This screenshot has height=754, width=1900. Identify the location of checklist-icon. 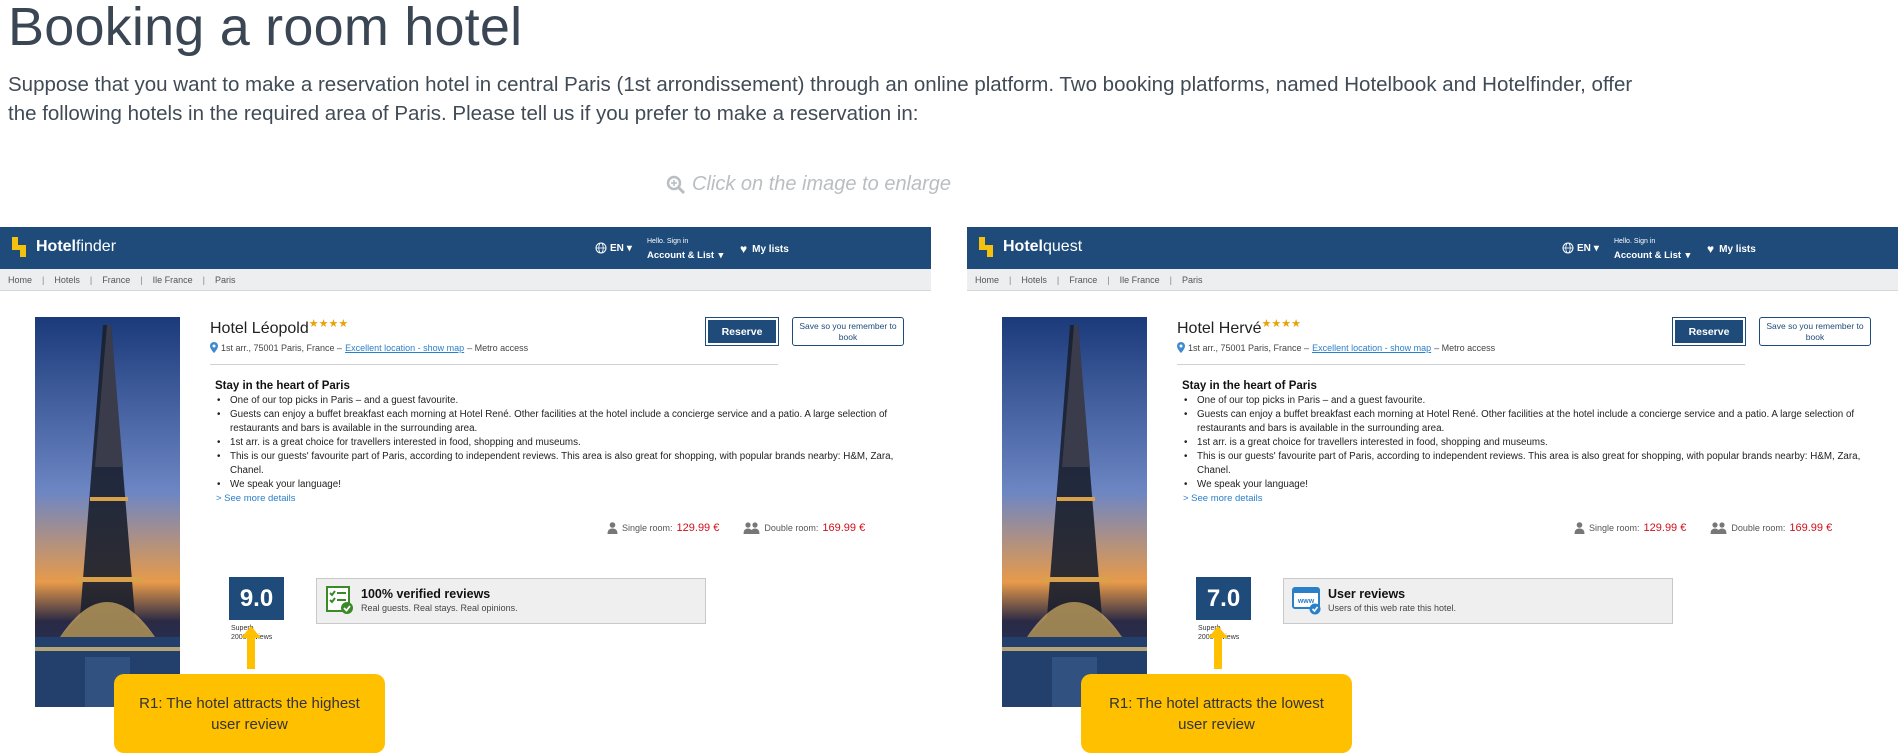
(339, 600).